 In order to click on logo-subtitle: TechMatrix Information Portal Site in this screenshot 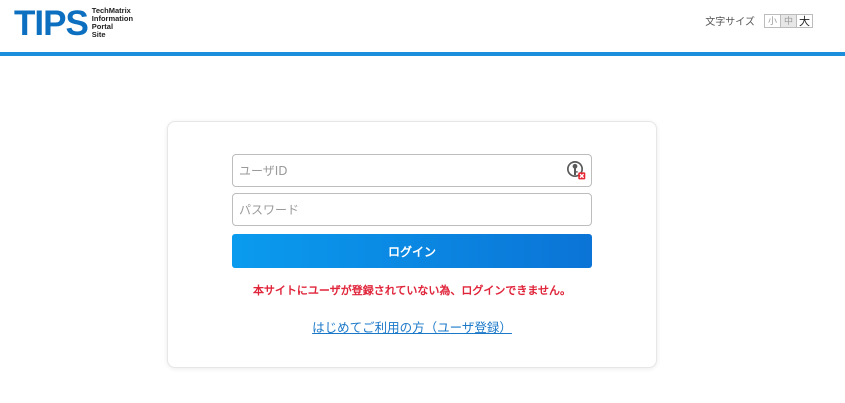, I will do `click(112, 23)`.